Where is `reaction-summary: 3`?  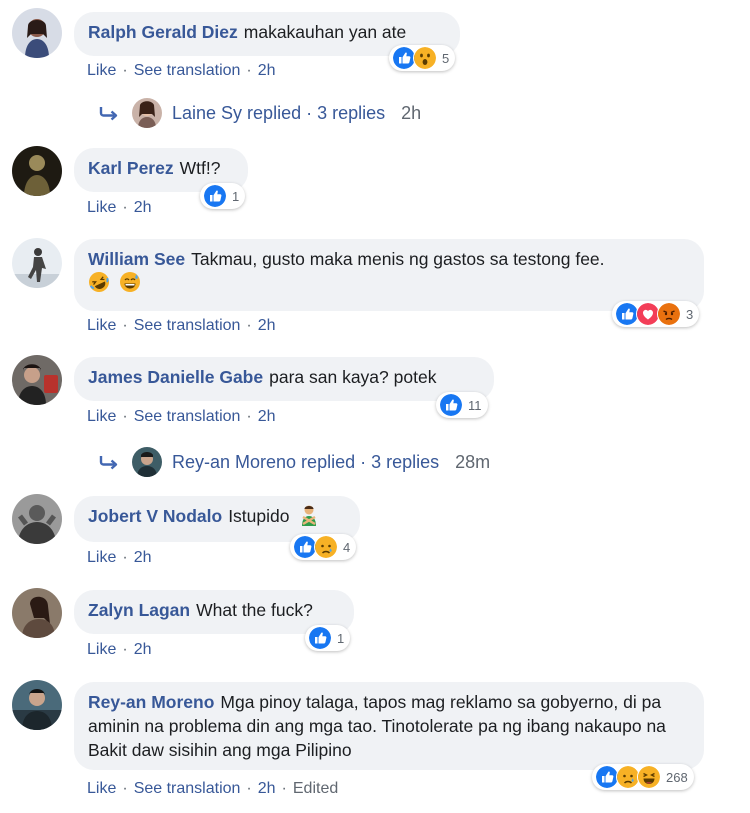 reaction-summary: 3 is located at coordinates (656, 314).